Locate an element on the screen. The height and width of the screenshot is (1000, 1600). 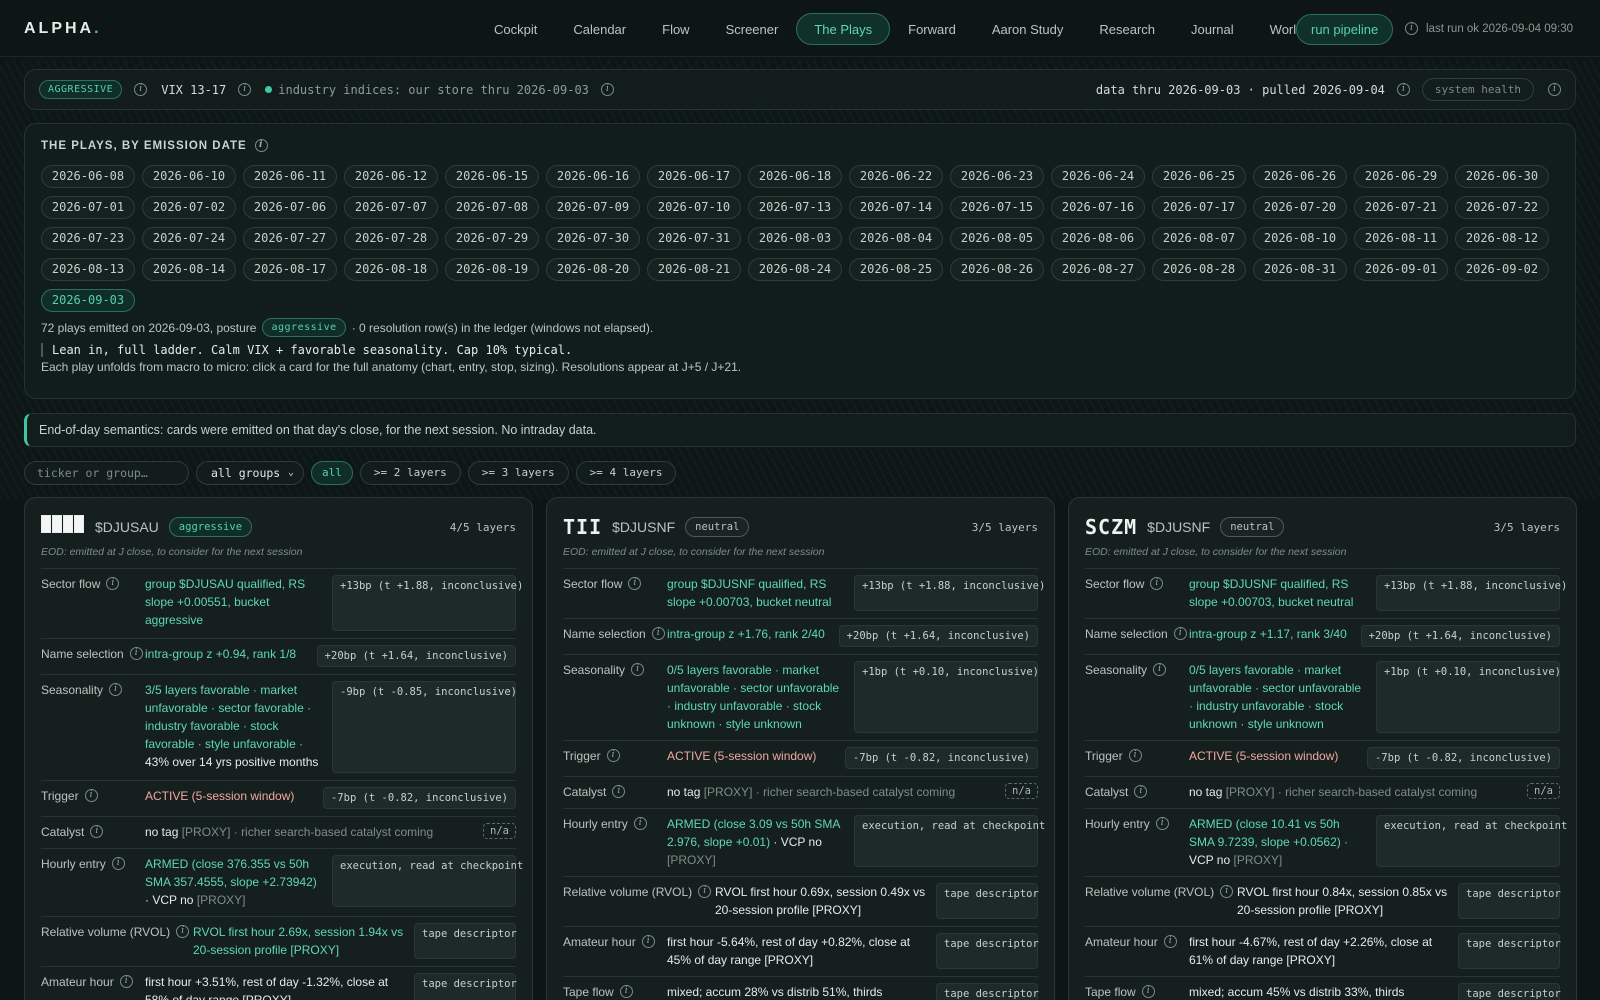
date-pill: 2026-06-22 is located at coordinates (896, 176).